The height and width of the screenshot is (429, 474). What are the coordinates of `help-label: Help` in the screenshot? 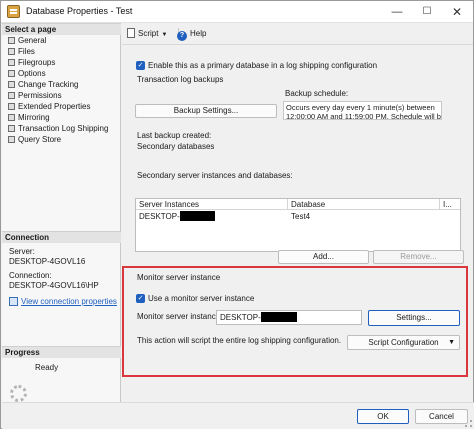 It's located at (198, 33).